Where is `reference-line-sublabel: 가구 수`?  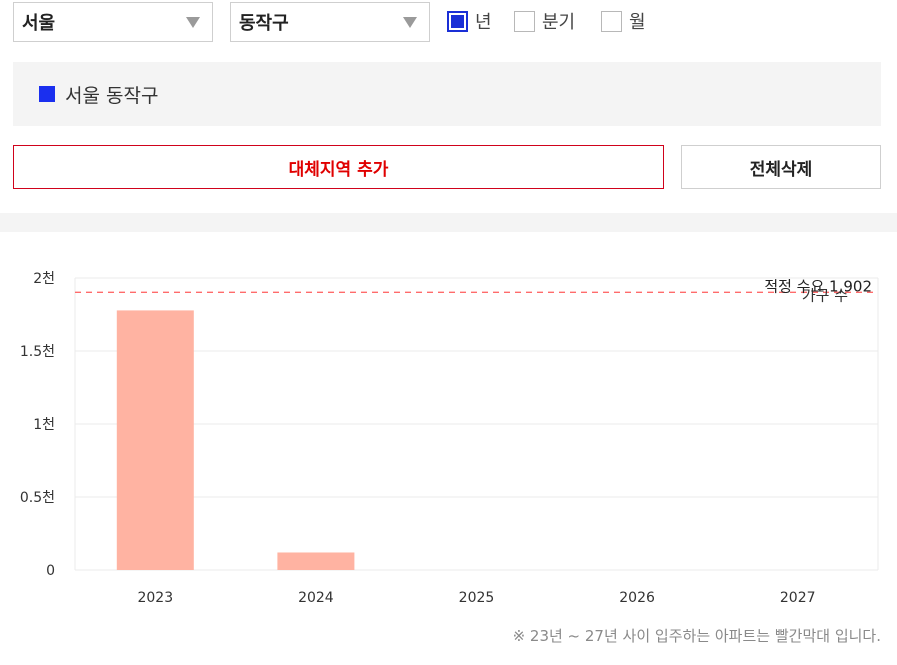
reference-line-sublabel: 가구 수 is located at coordinates (825, 295).